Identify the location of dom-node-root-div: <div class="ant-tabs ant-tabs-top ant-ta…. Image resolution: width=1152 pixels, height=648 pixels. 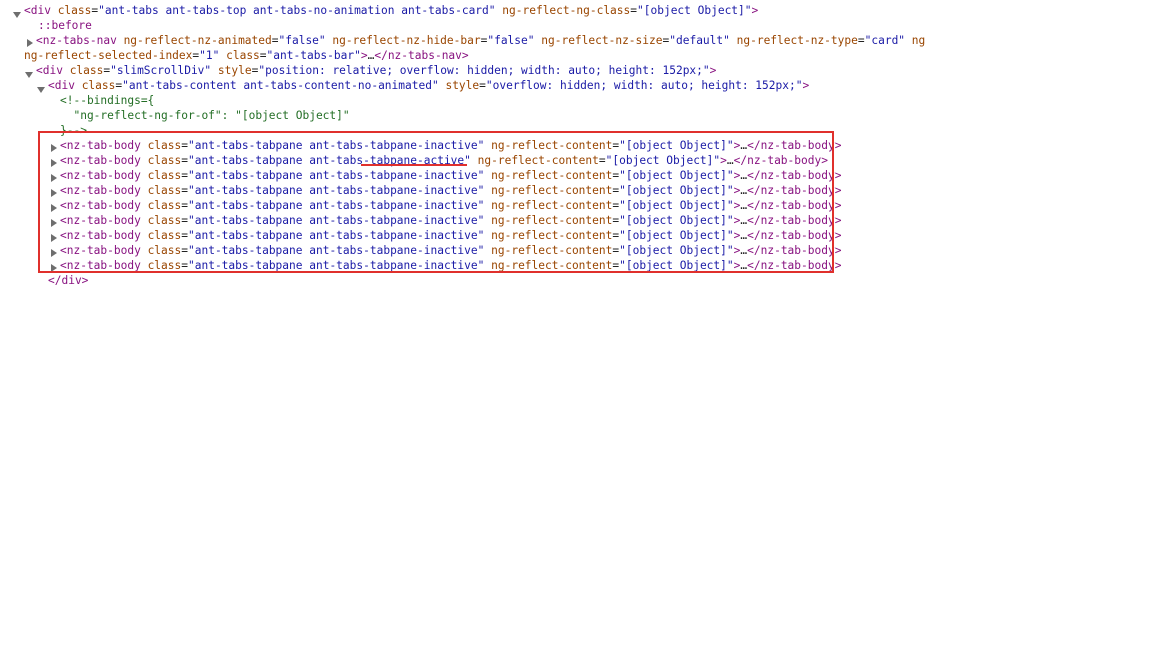
(391, 10).